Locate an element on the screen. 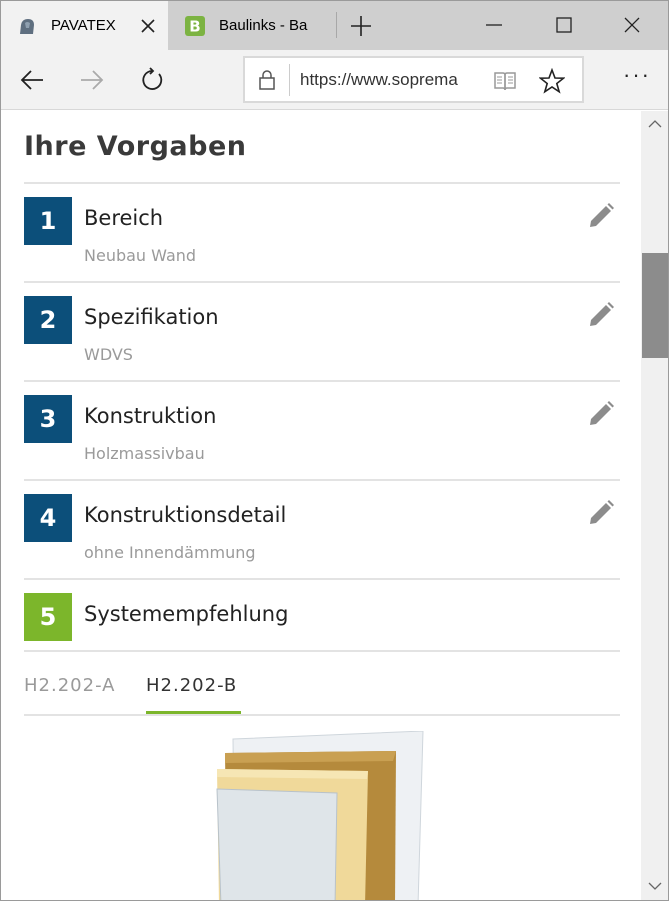 This screenshot has height=901, width=669. close-window-icon is located at coordinates (632, 25).